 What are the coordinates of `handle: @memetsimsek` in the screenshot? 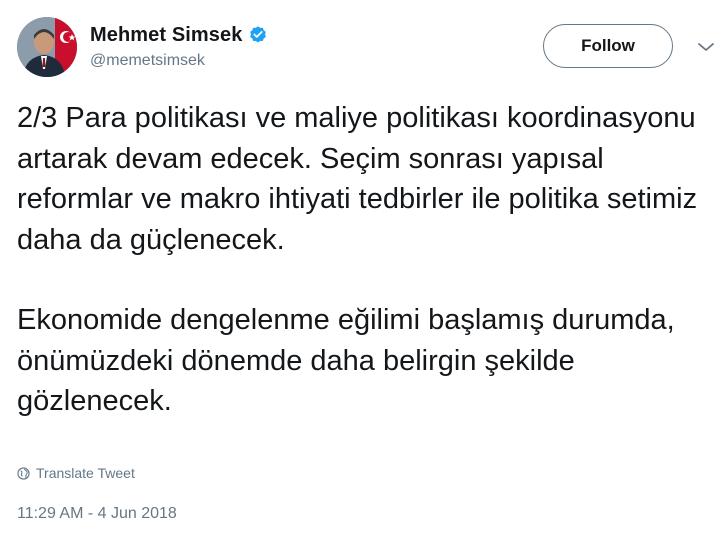 It's located at (179, 61).